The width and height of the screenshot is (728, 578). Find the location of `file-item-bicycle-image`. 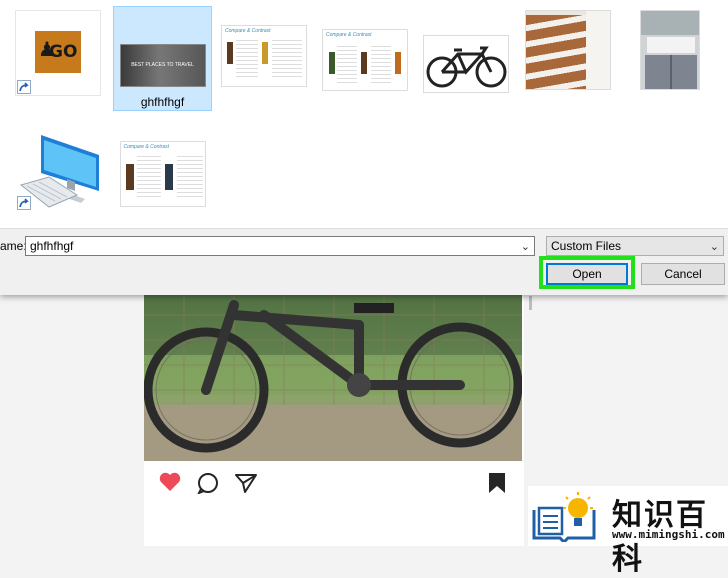

file-item-bicycle-image is located at coordinates (466, 58).